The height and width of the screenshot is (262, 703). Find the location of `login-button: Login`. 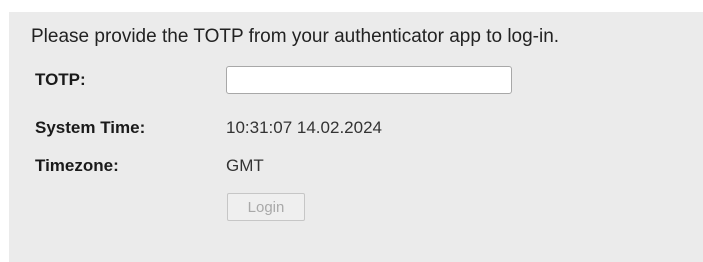

login-button: Login is located at coordinates (266, 207).